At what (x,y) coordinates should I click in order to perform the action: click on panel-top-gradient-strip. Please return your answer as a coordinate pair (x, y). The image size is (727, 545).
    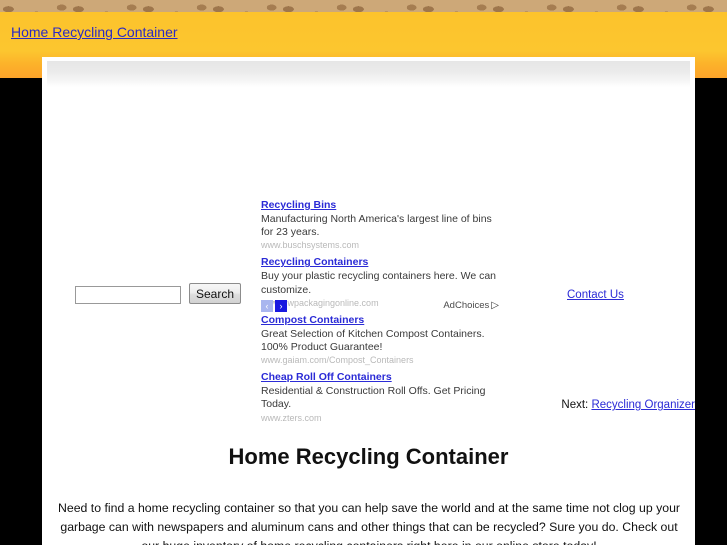
    Looking at the image, I should click on (368, 74).